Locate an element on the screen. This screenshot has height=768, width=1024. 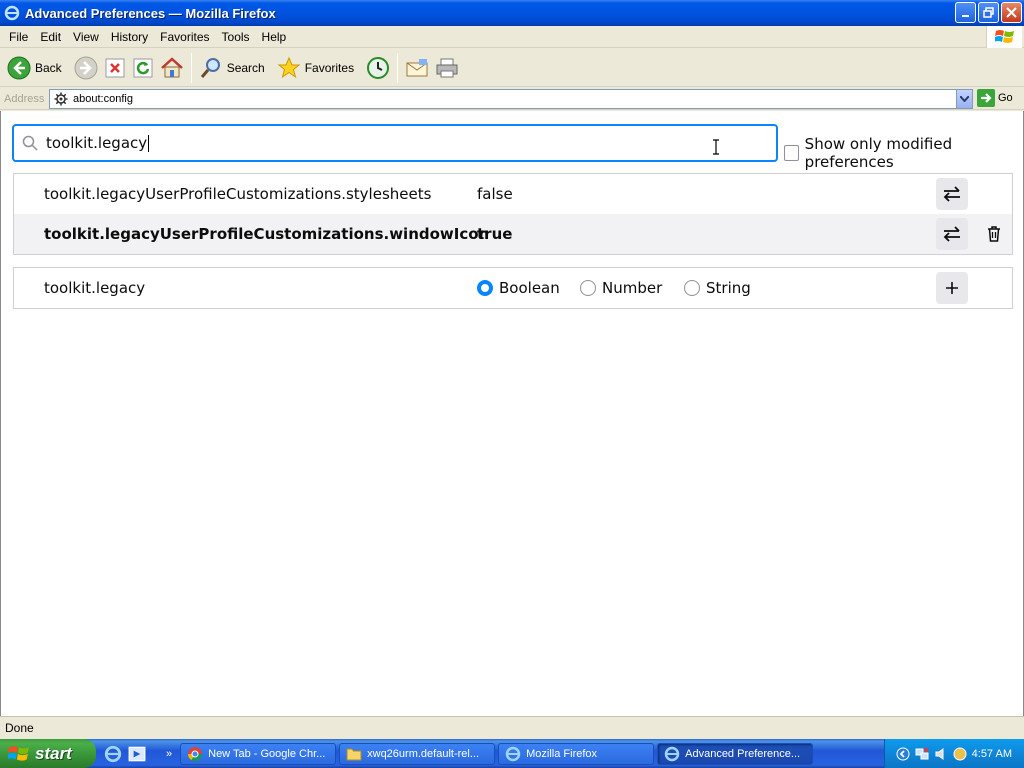
pref-value: true is located at coordinates (494, 234).